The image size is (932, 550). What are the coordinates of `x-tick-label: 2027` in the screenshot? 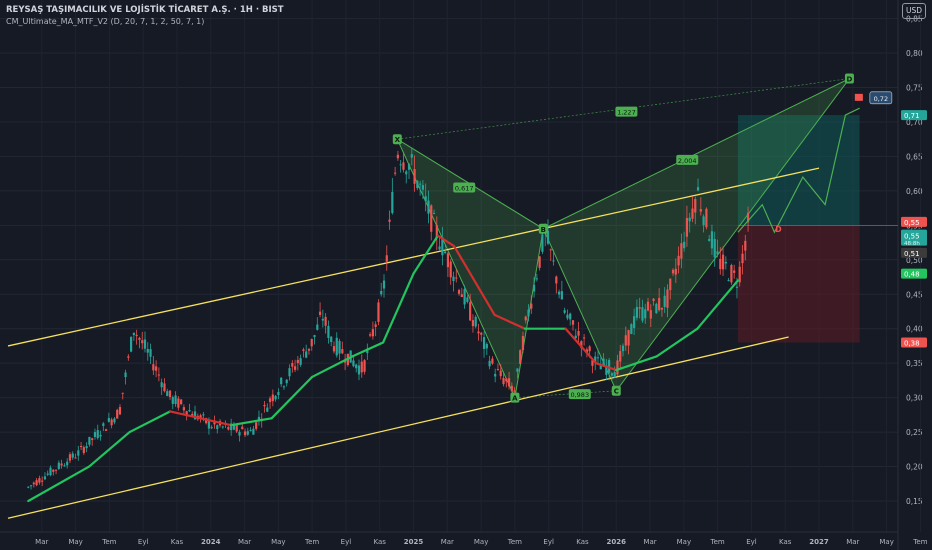 It's located at (819, 542).